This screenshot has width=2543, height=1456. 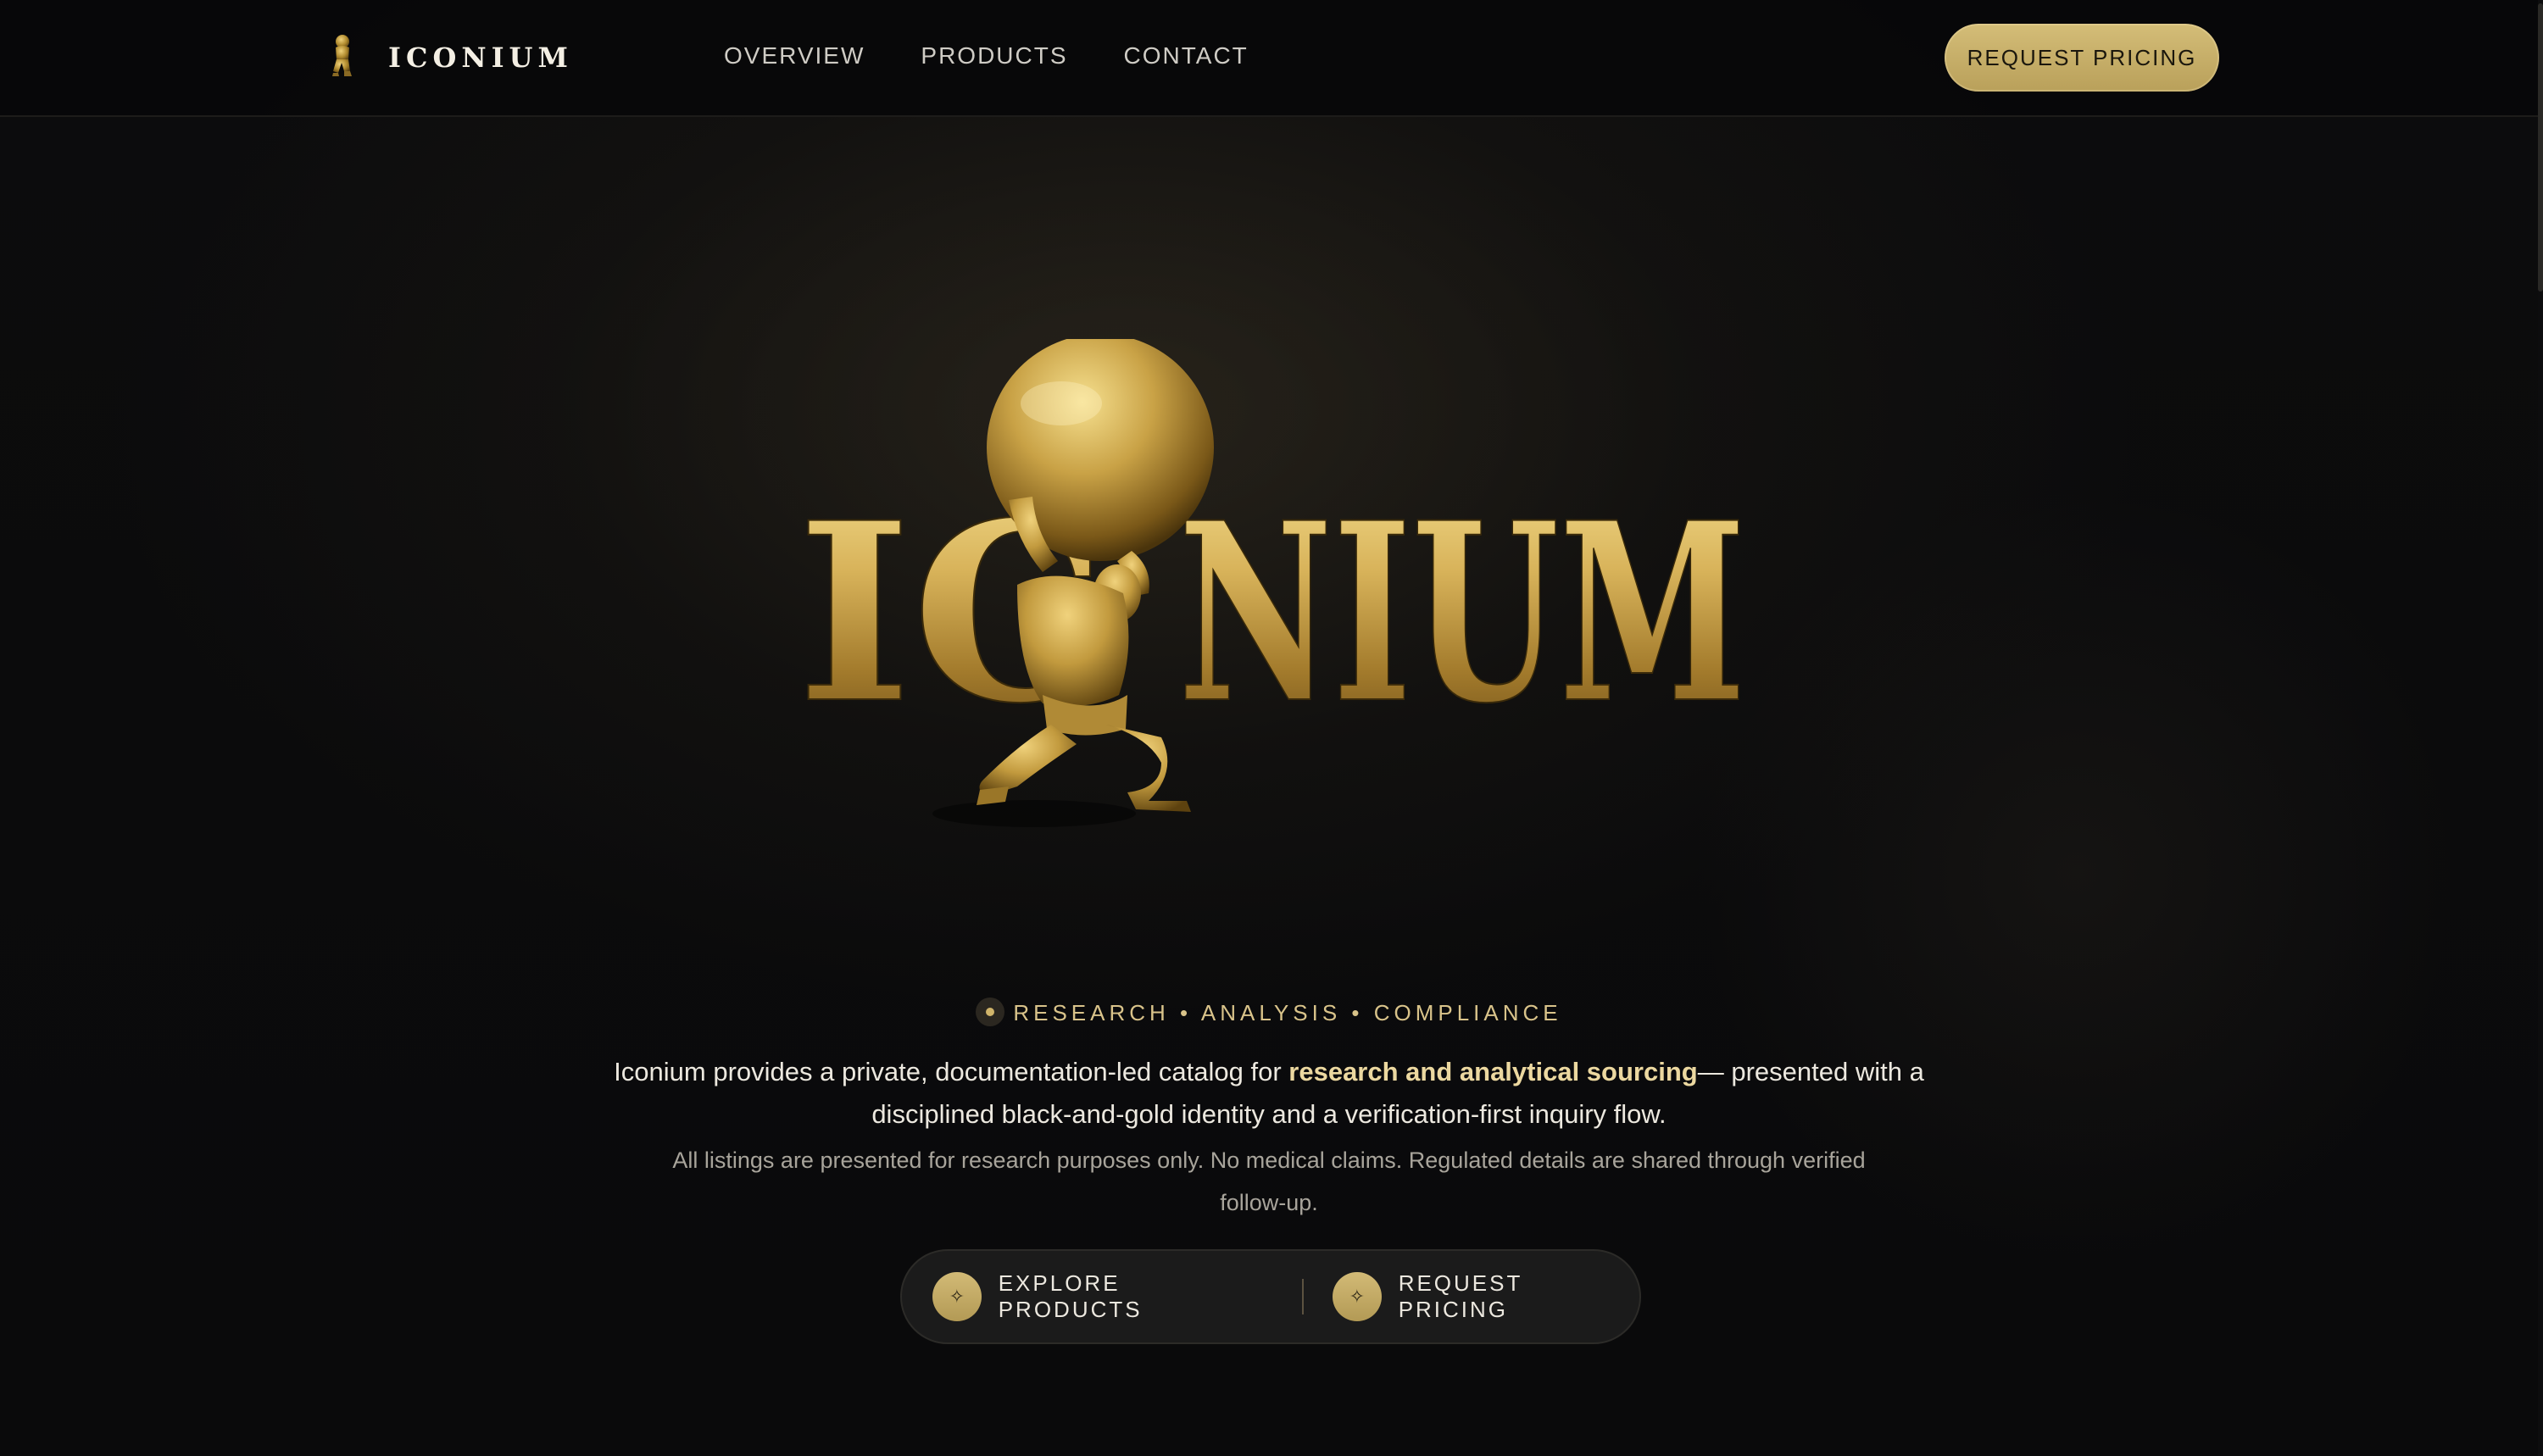 I want to click on atlas-logo-icon, so click(x=342, y=56).